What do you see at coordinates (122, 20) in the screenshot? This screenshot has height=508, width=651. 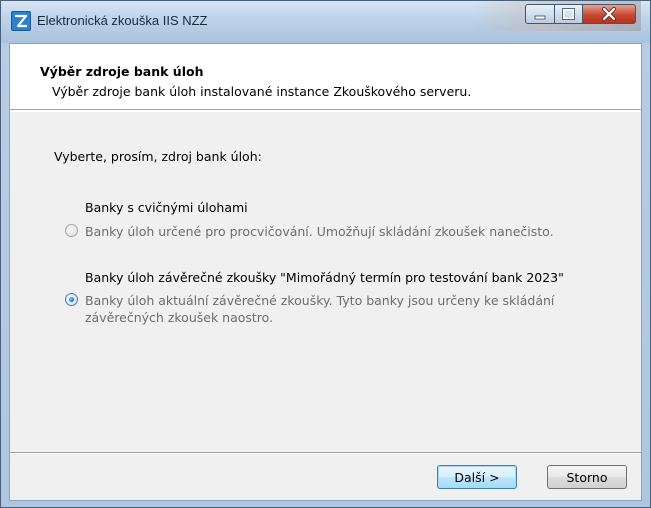 I see `window-title: Elektronická zkouška IIS NZZ` at bounding box center [122, 20].